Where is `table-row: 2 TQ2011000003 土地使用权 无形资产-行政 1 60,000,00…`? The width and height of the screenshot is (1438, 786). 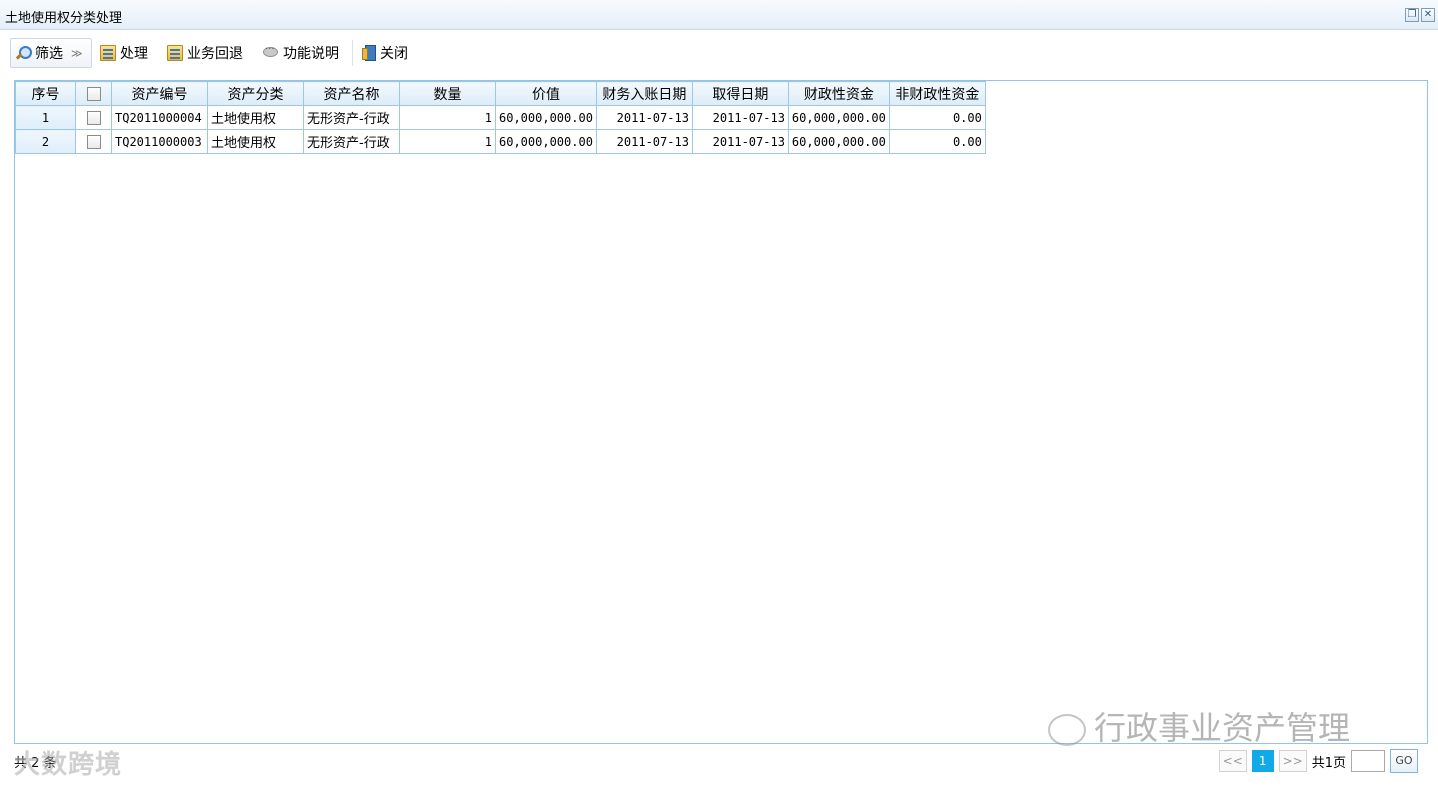 table-row: 2 TQ2011000003 土地使用权 无形资产-行政 1 60,000,00… is located at coordinates (500, 141).